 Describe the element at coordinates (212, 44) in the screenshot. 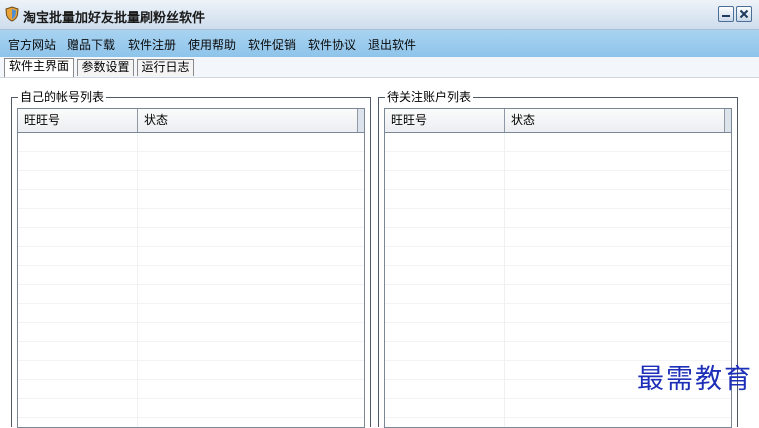

I see `menu-help: 使用帮助` at that location.